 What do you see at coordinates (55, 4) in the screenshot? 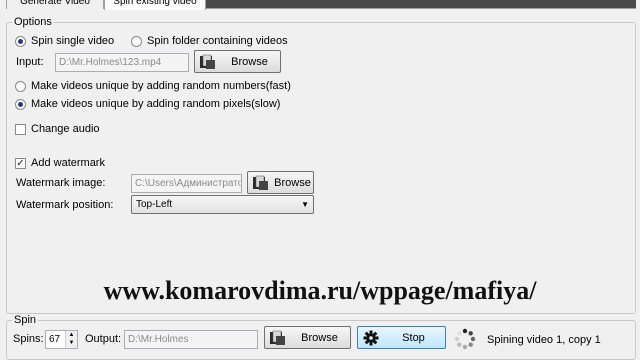
I see `tab-generate-video: Generate Video` at bounding box center [55, 4].